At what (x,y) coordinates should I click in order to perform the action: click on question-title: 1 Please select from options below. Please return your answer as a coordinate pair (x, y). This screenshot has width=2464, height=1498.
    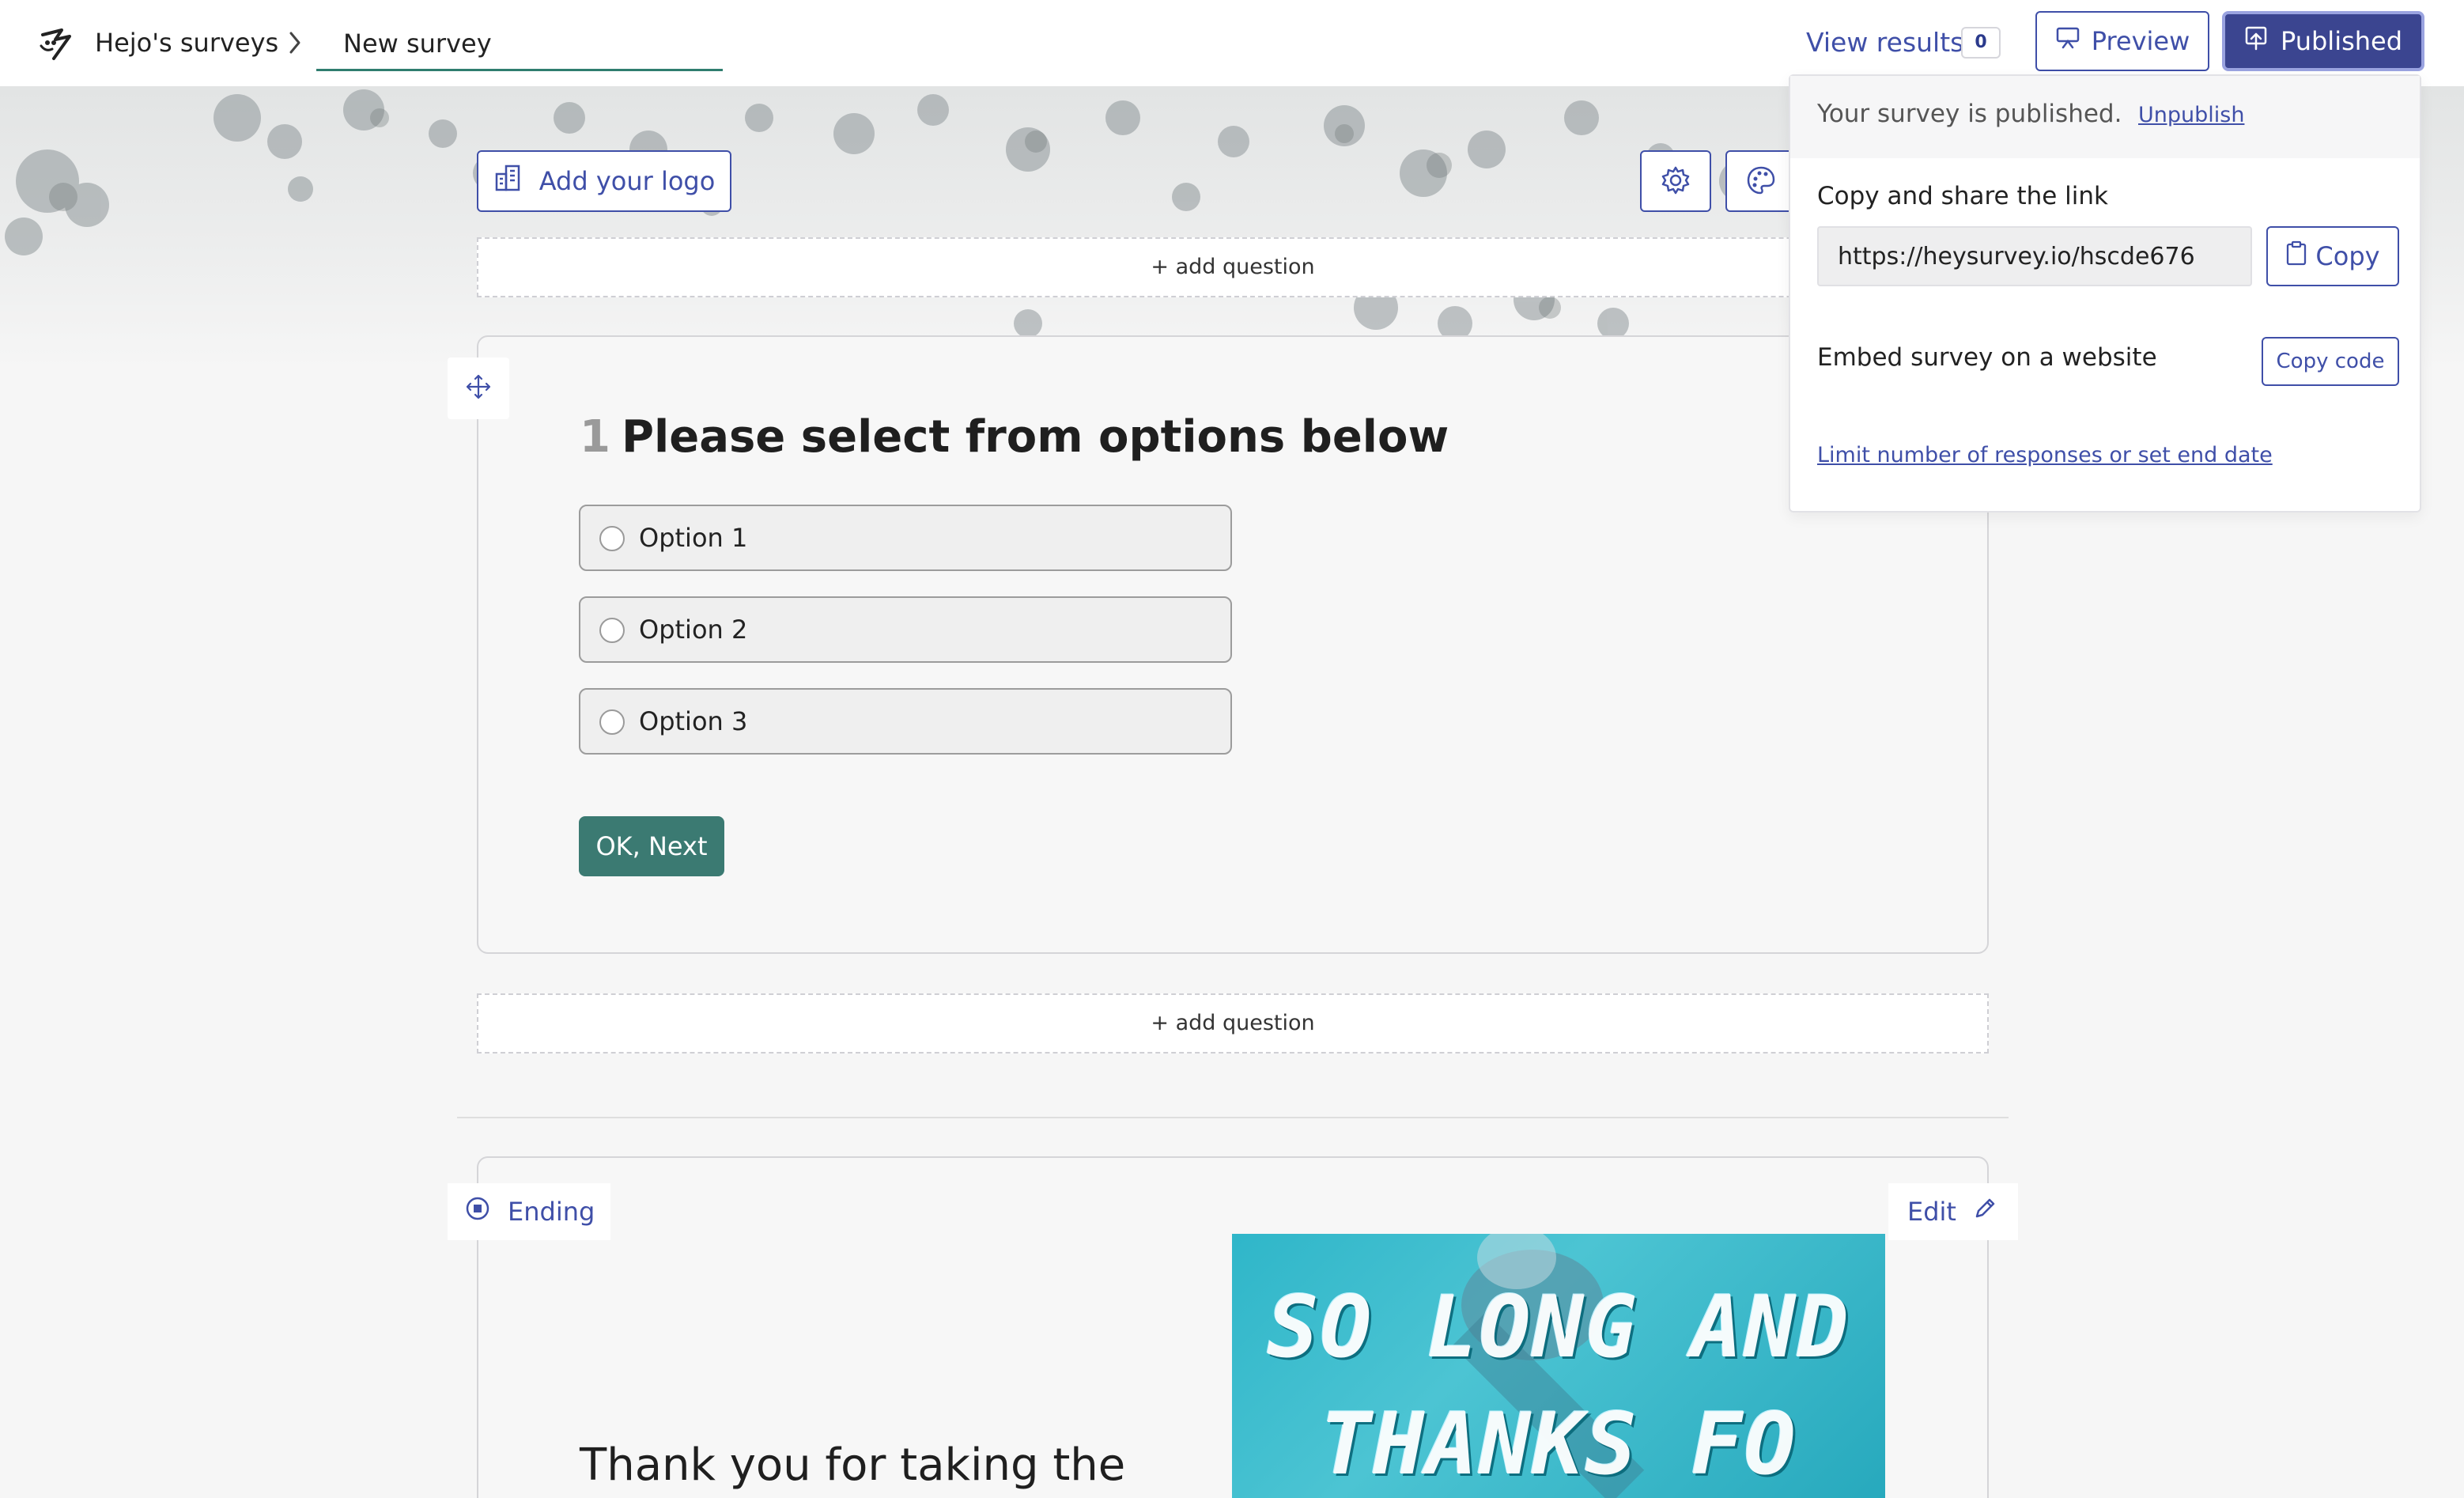
    Looking at the image, I should click on (1014, 437).